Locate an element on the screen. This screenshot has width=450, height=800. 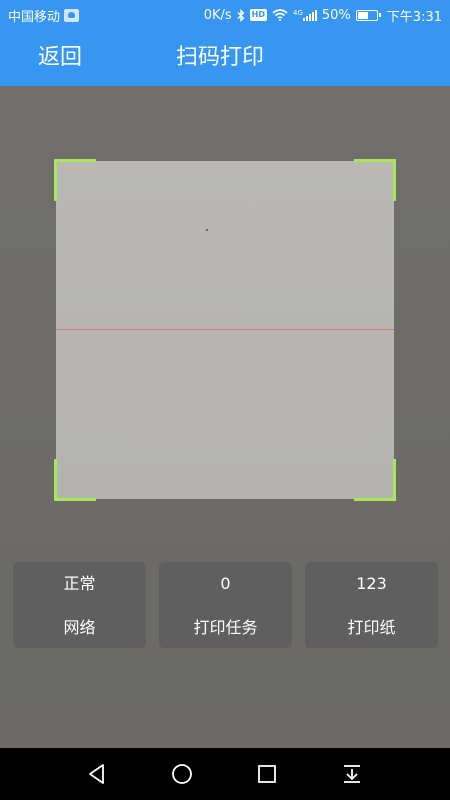
carrier-name: 中国移动 is located at coordinates (34, 17).